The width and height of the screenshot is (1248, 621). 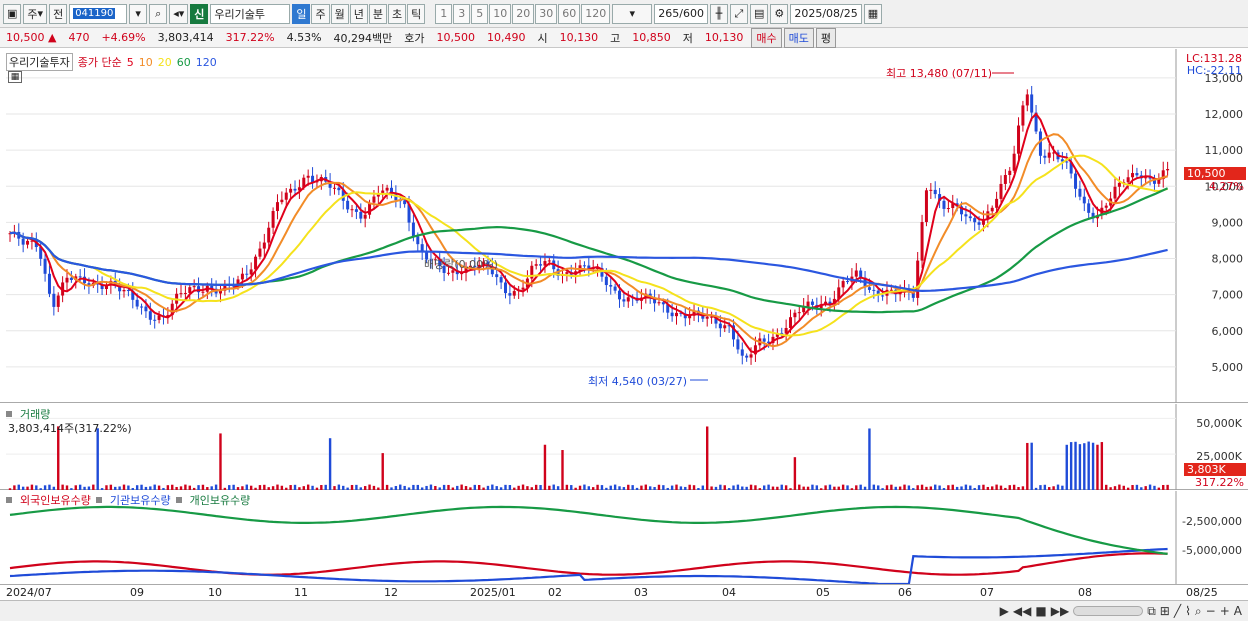 I want to click on volume-readout: 3,803,414주(317.22%), so click(x=70, y=428).